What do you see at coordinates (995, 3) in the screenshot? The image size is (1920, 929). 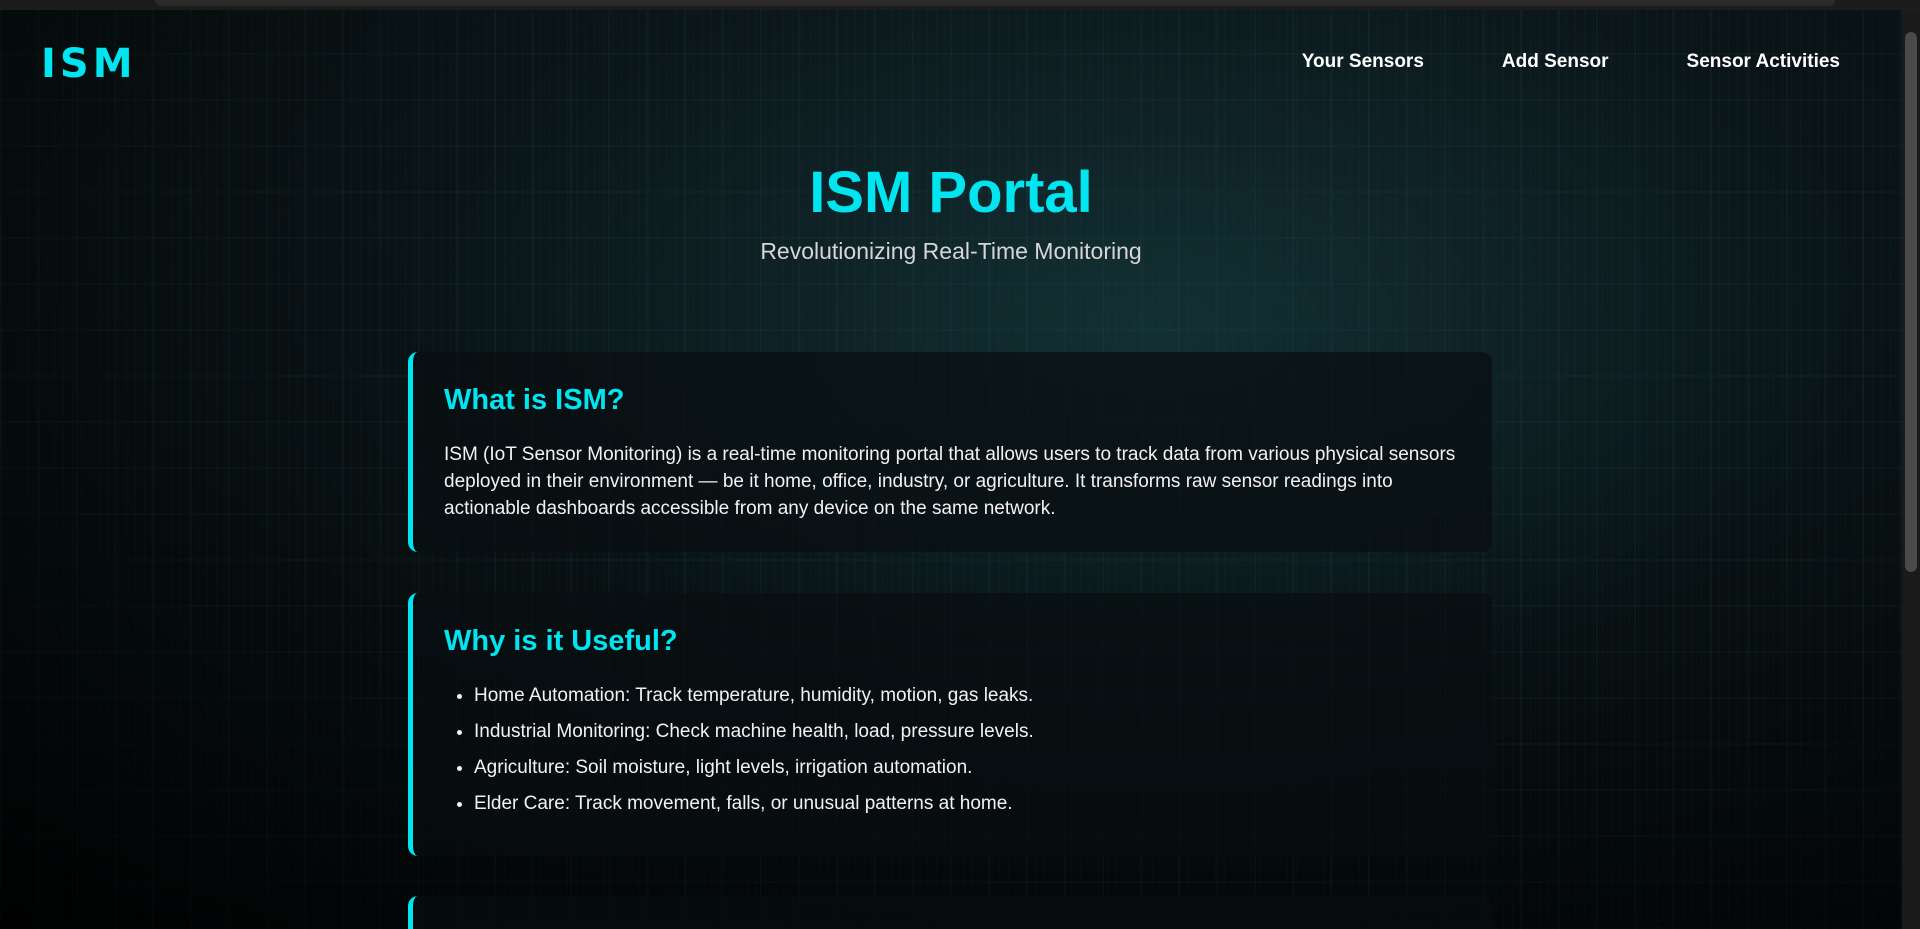 I see `address-bar-edge` at bounding box center [995, 3].